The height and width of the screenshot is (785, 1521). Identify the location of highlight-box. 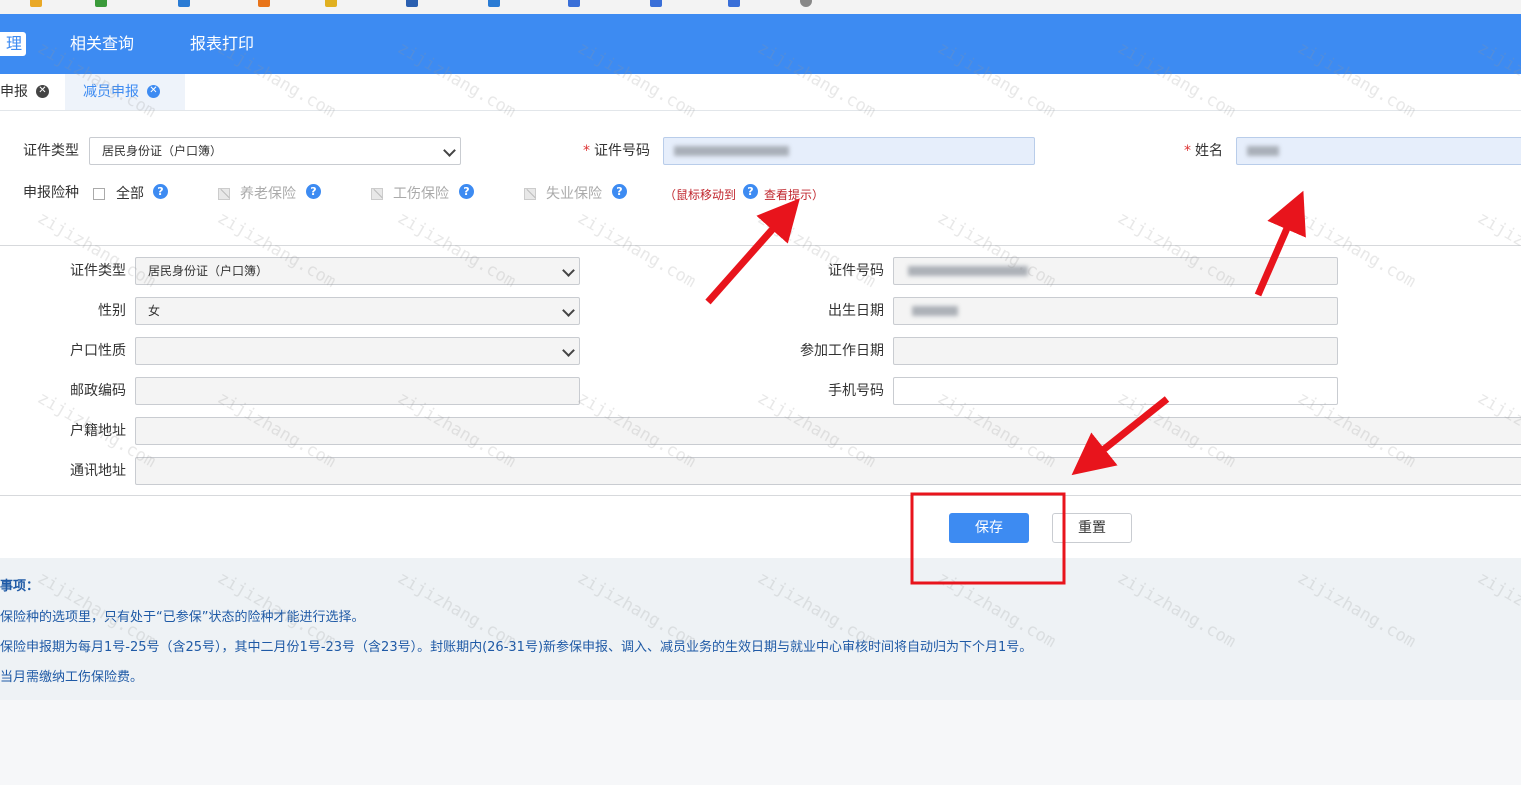
(988, 538).